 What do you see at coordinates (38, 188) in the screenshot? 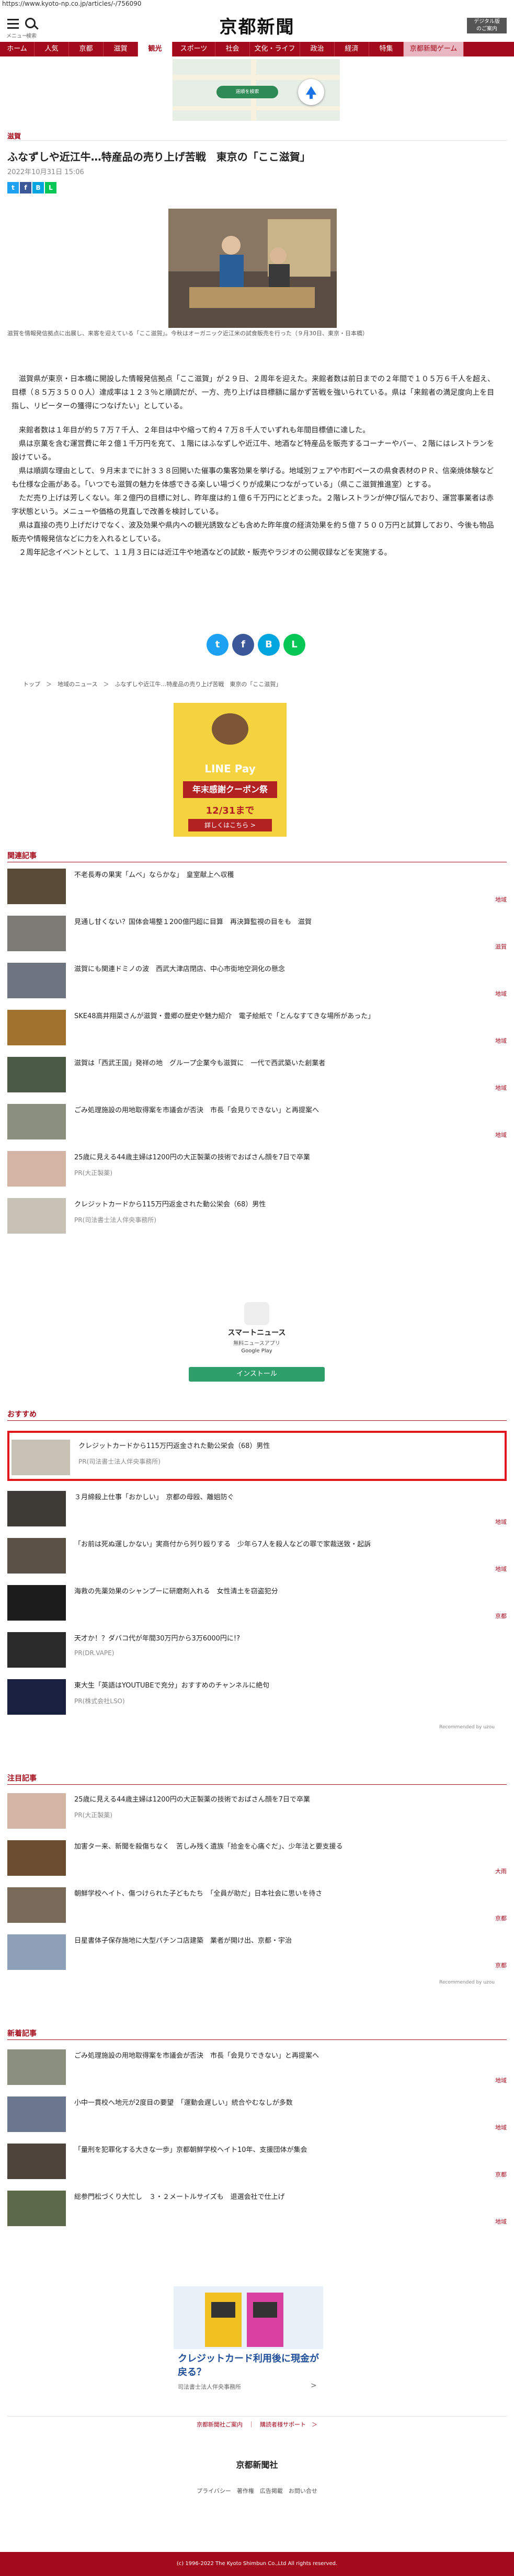
I see `hatena-icon: B` at bounding box center [38, 188].